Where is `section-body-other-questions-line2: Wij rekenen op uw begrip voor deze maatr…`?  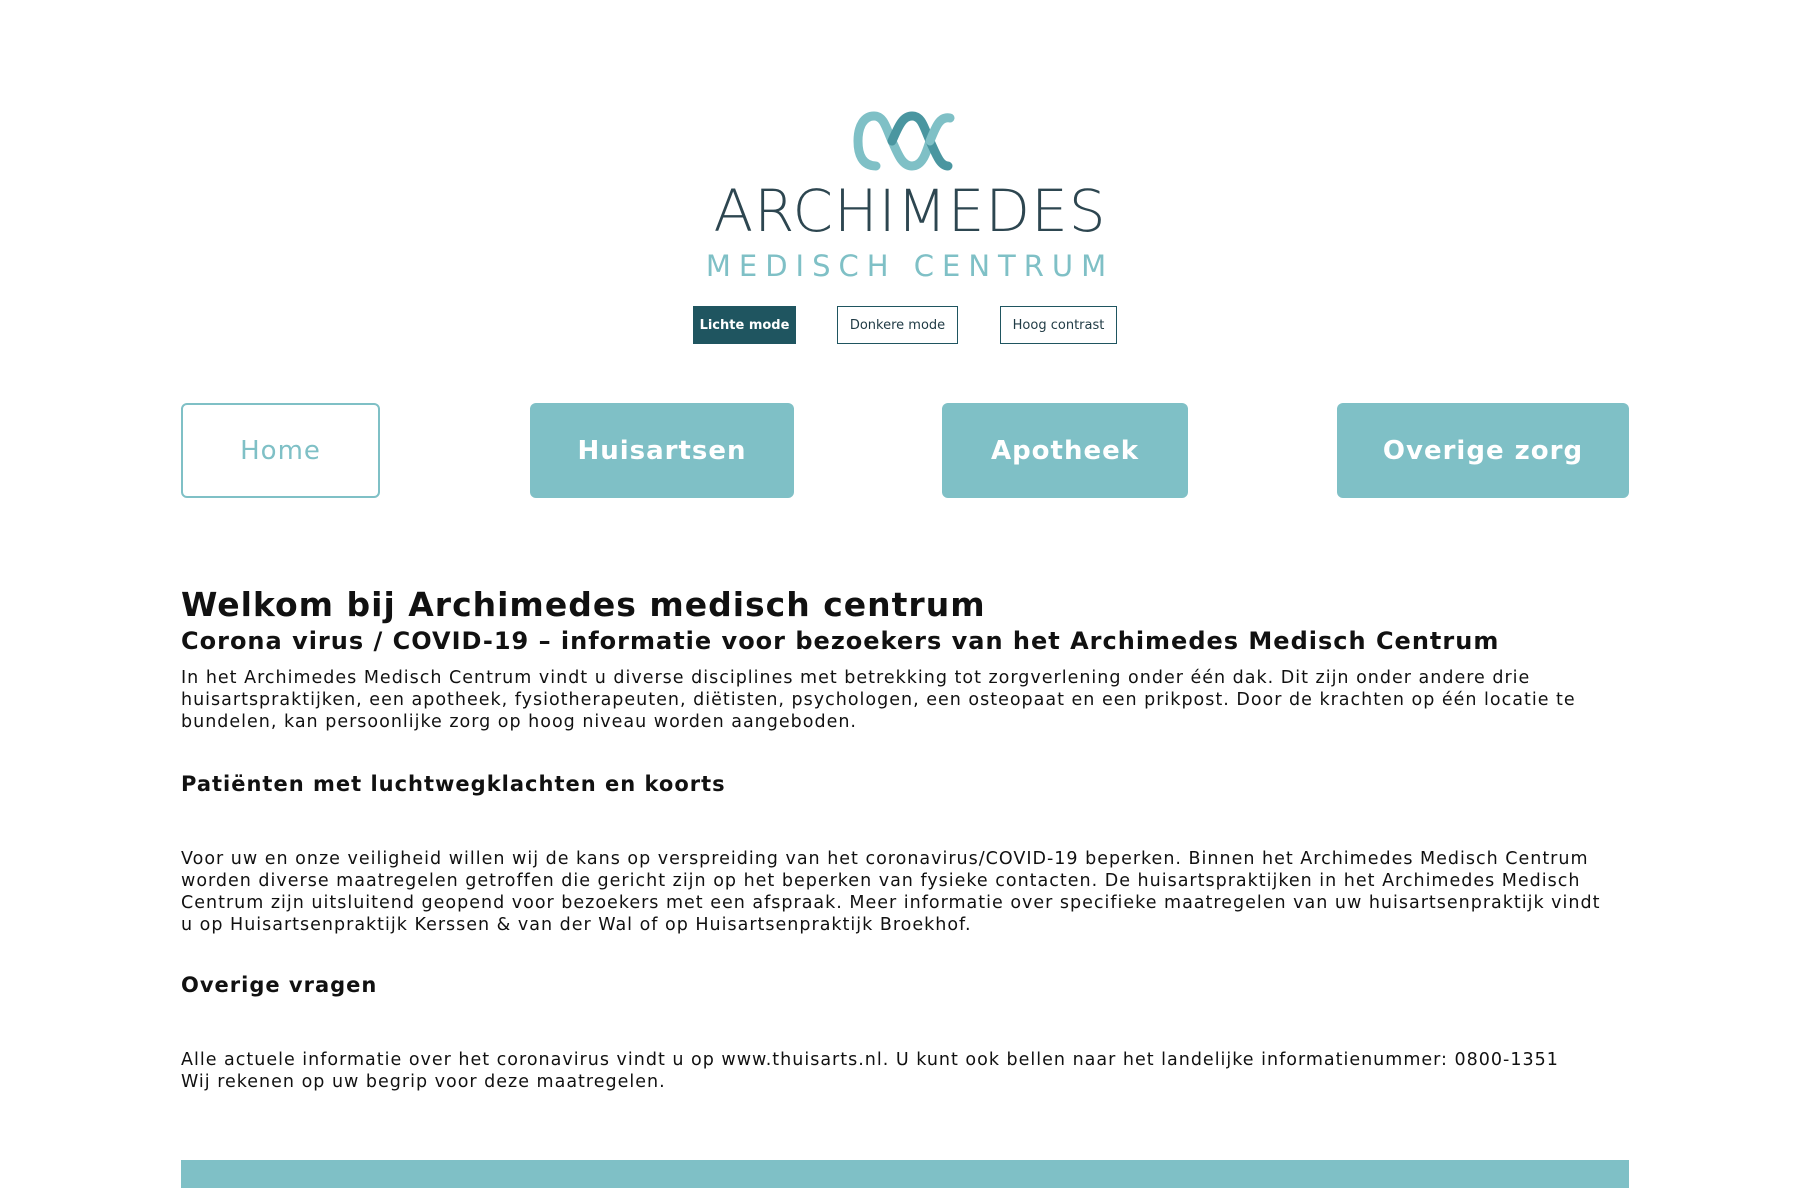
section-body-other-questions-line2: Wij rekenen op uw begrip voor deze maatr… is located at coordinates (423, 1082).